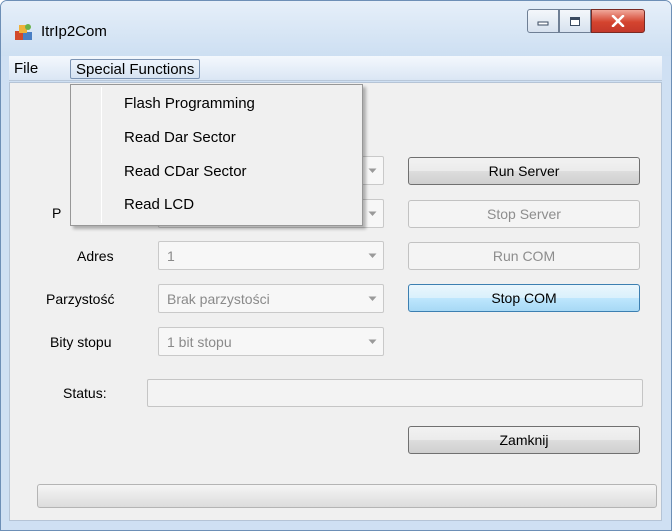 The height and width of the screenshot is (531, 672). Describe the element at coordinates (81, 342) in the screenshot. I see `stop-bits-label: Bity stopu` at that location.